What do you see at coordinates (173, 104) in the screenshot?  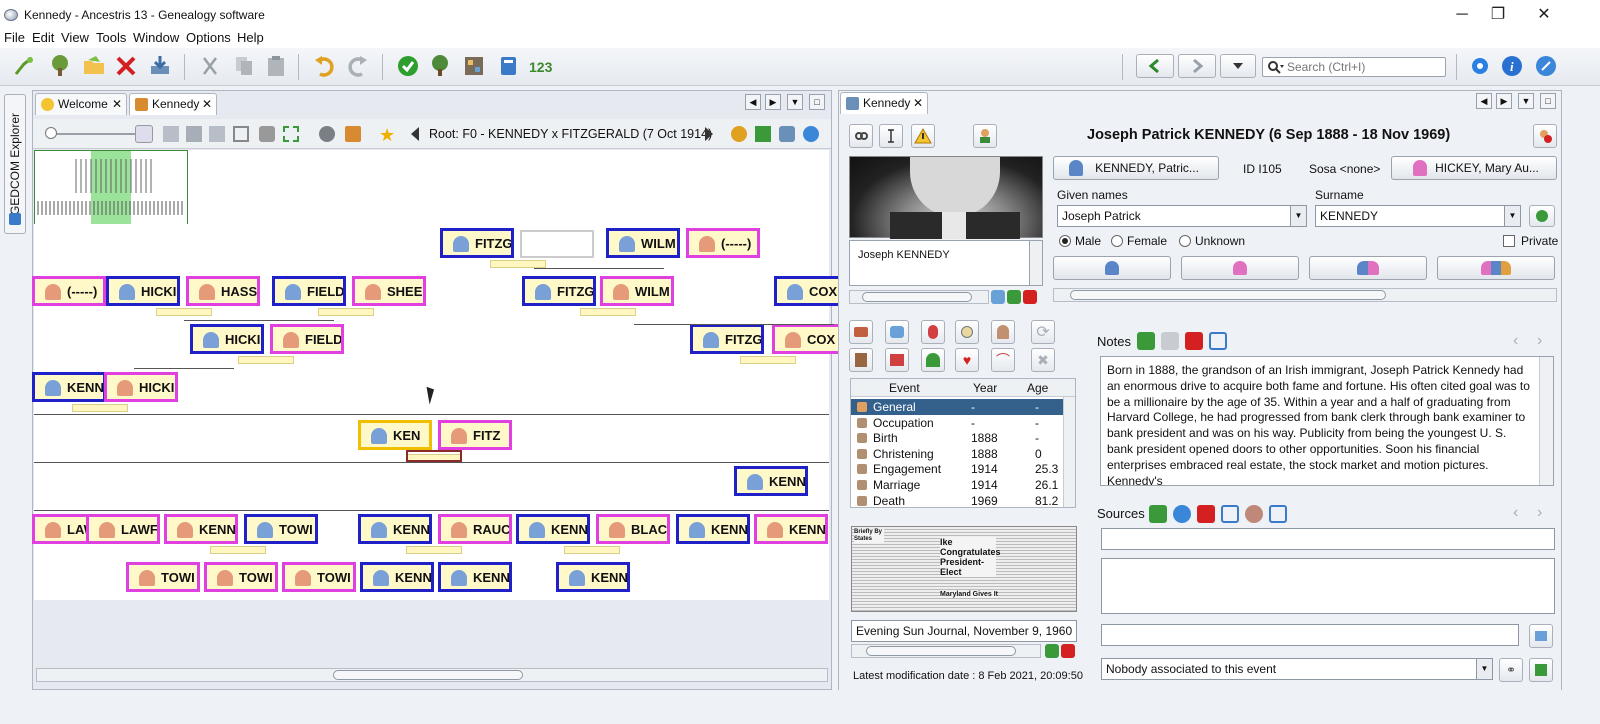 I see `tab-kennedy-tree: Kennedy ✕` at bounding box center [173, 104].